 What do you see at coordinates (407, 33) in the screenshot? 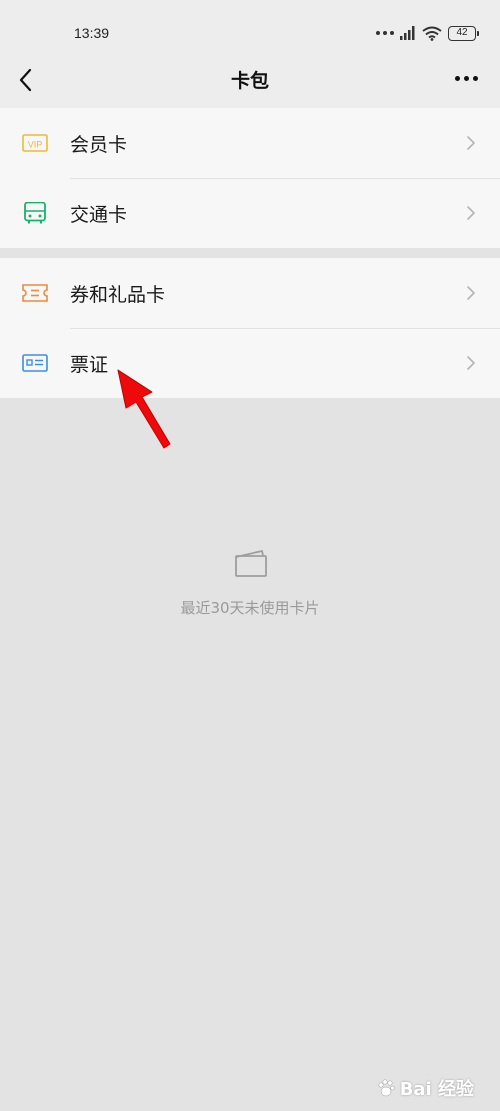
I see `signal-strength-icon` at bounding box center [407, 33].